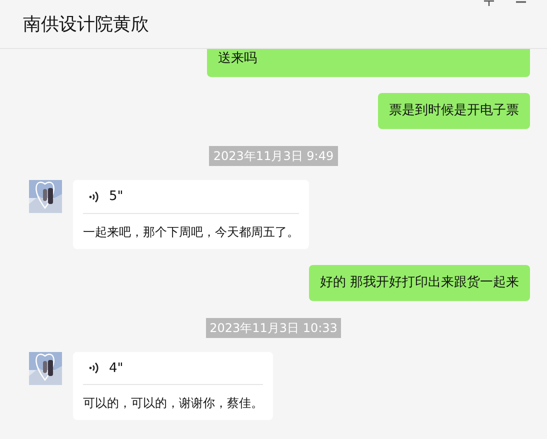 This screenshot has width=547, height=439. What do you see at coordinates (191, 232) in the screenshot?
I see `voice-transcript: 一起来吧，那个下周吧，今天都周五了。` at bounding box center [191, 232].